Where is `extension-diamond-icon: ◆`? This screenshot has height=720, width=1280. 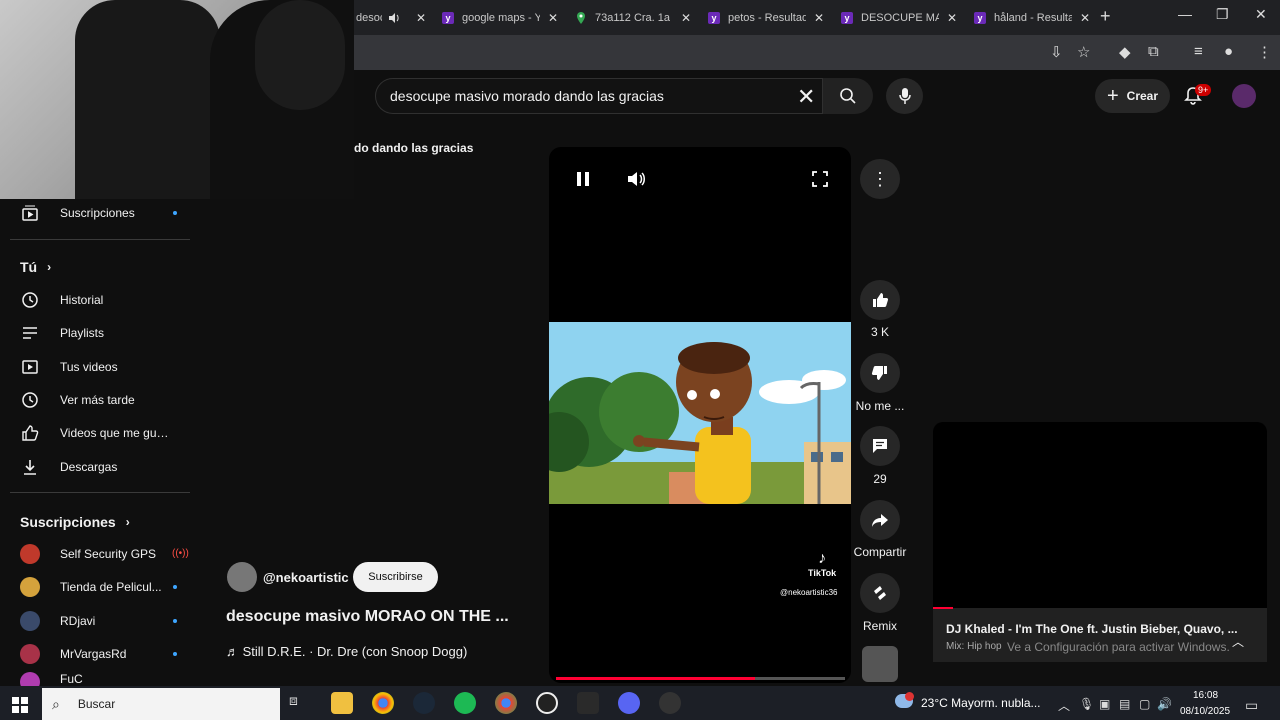 extension-diamond-icon: ◆ is located at coordinates (1125, 52).